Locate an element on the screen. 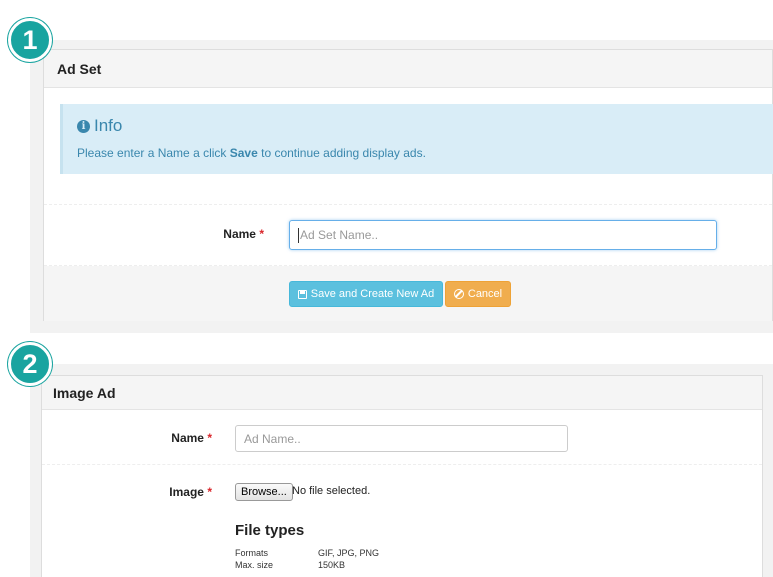  formats-value: GIF, JPG, PNG is located at coordinates (349, 553).